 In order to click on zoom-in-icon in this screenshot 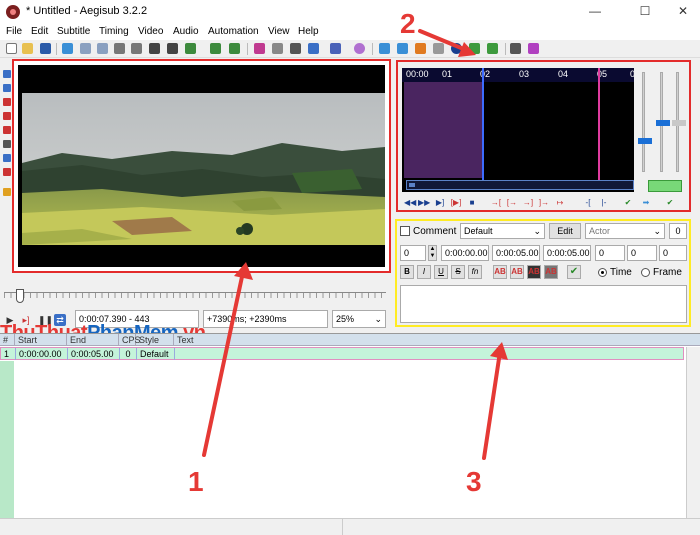, I will do `click(85, 48)`.